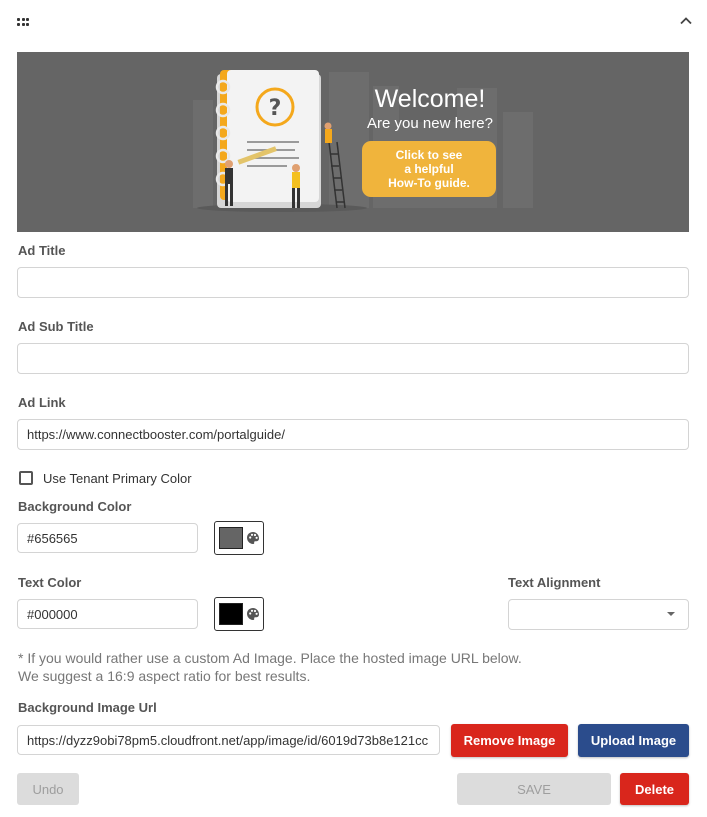 Image resolution: width=707 pixels, height=817 pixels. Describe the element at coordinates (429, 183) in the screenshot. I see `ad-cta-line-3: How-To guide.` at that location.